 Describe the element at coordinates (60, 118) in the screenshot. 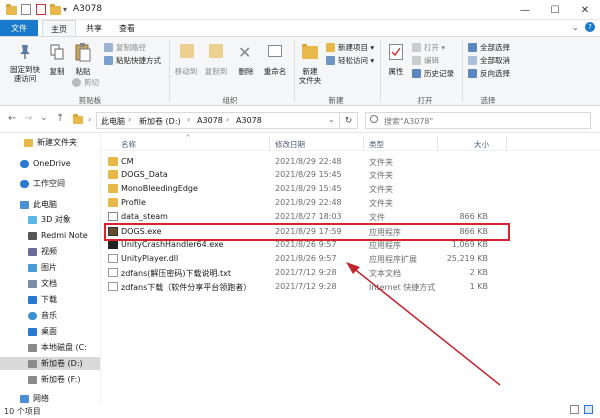

I see `up-button: ↑` at that location.